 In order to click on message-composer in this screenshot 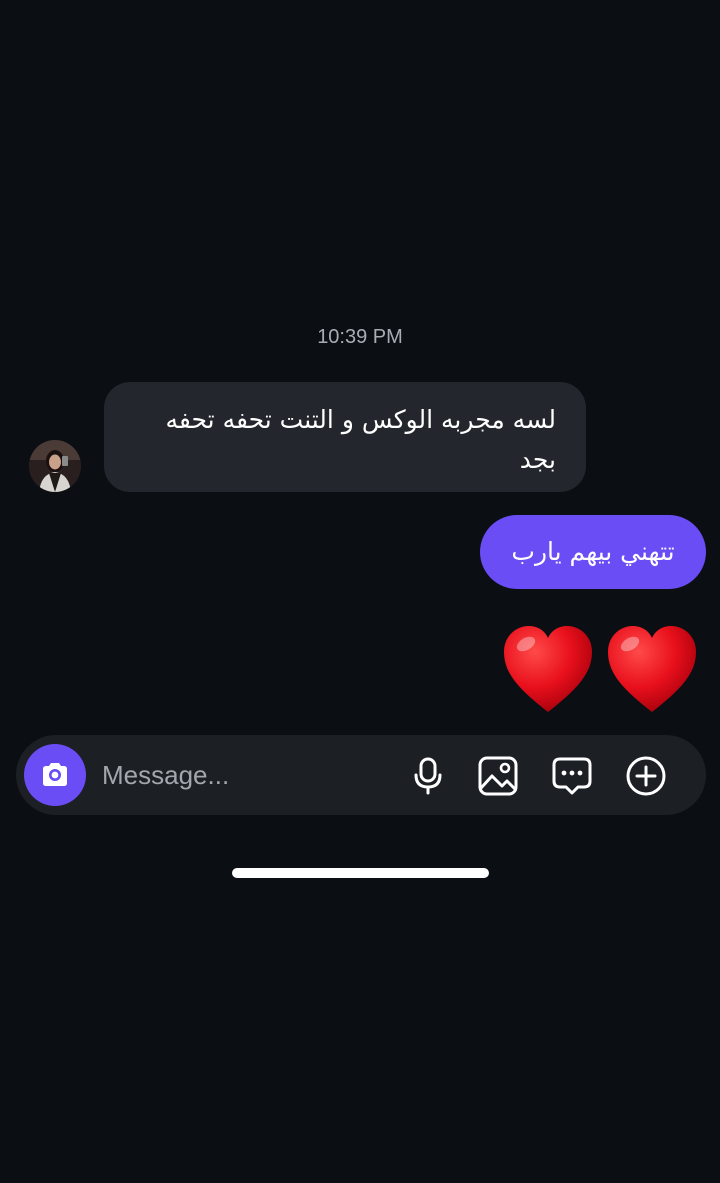, I will do `click(361, 775)`.